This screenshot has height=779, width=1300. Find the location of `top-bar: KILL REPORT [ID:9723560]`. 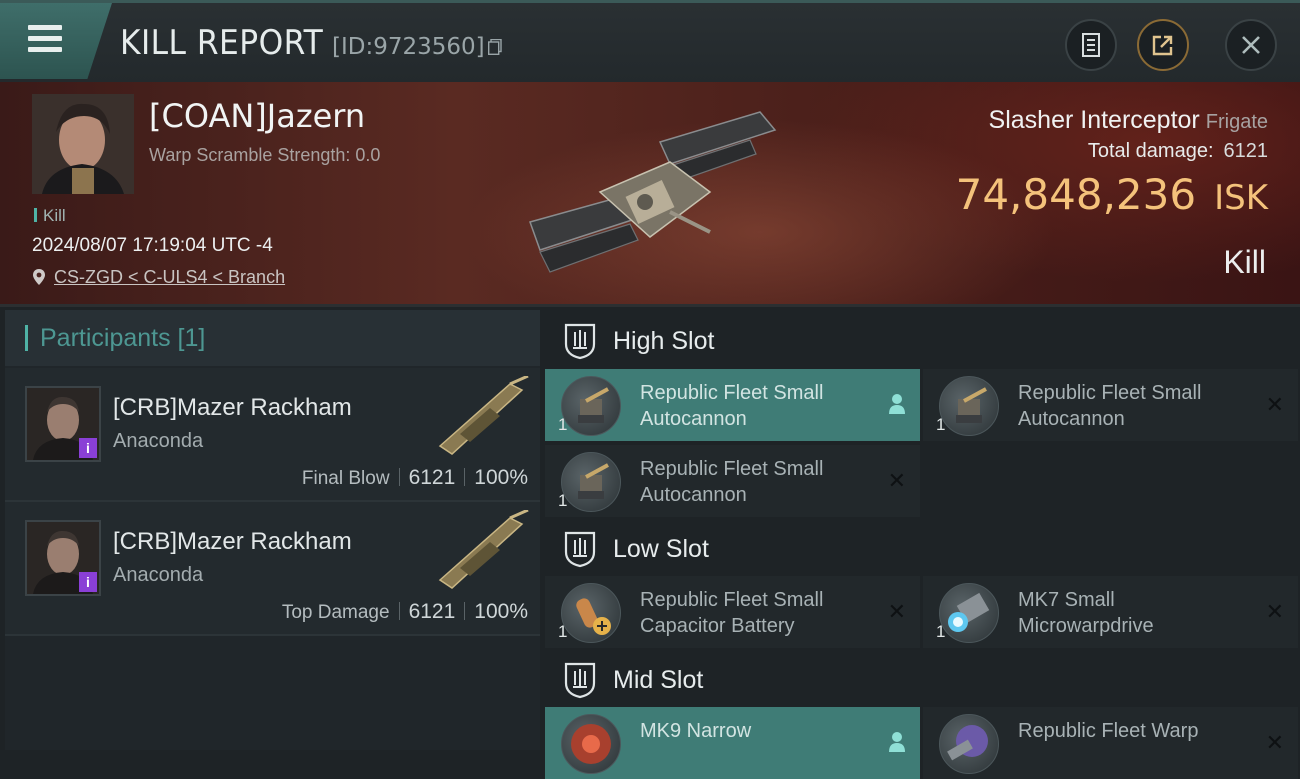

top-bar: KILL REPORT [ID:9723560] is located at coordinates (650, 41).